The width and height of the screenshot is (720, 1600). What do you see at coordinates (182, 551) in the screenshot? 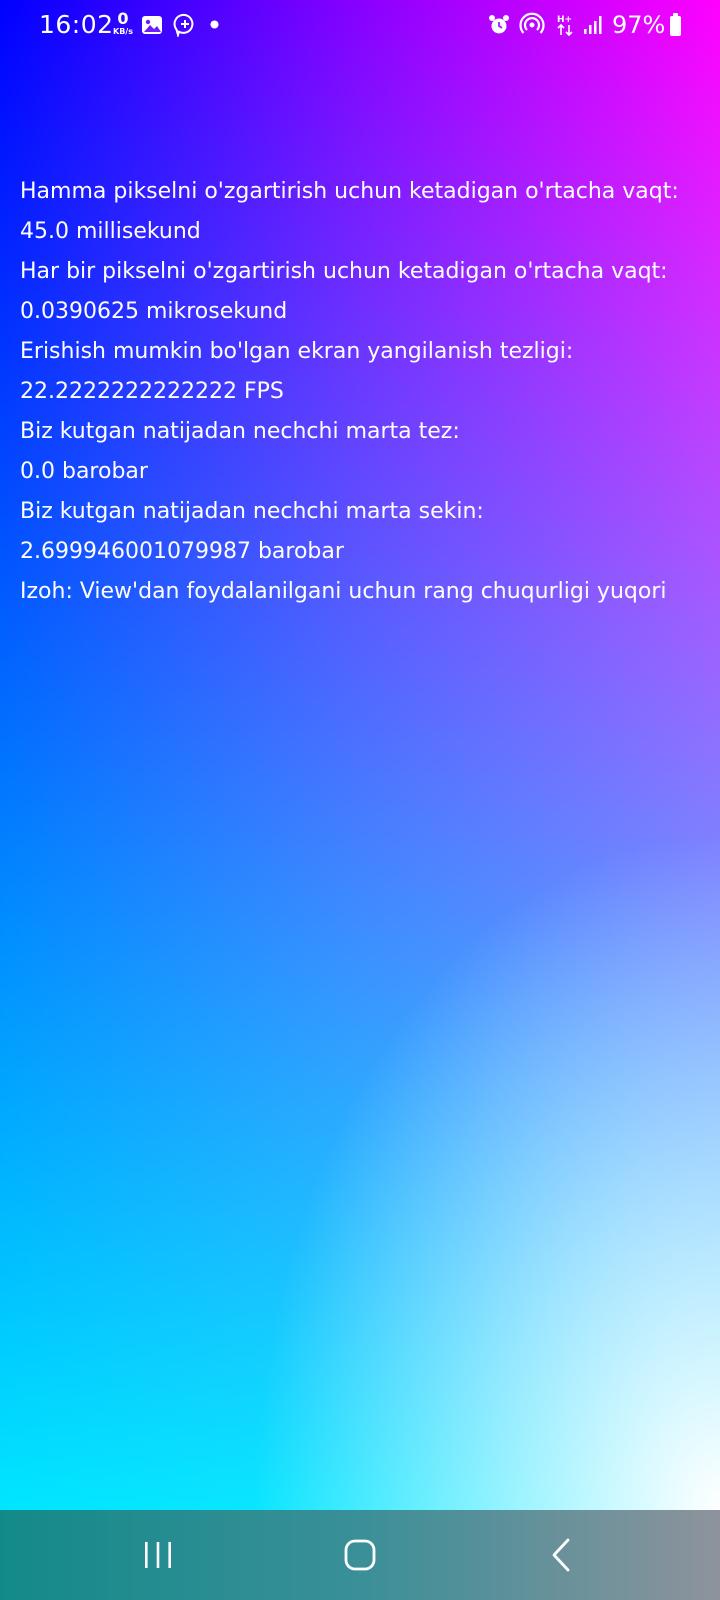
I see `value-times-slower: 2.699946001079987 barobar` at bounding box center [182, 551].